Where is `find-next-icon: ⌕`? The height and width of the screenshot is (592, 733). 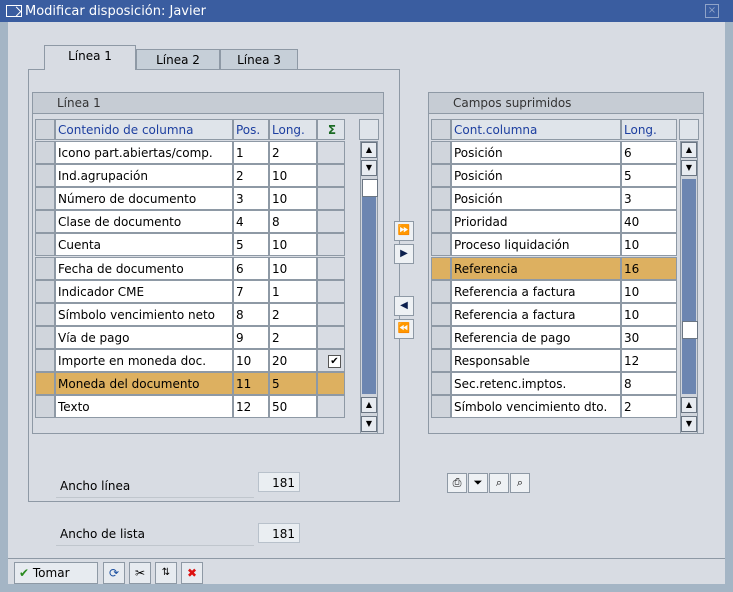 find-next-icon: ⌕ is located at coordinates (520, 483).